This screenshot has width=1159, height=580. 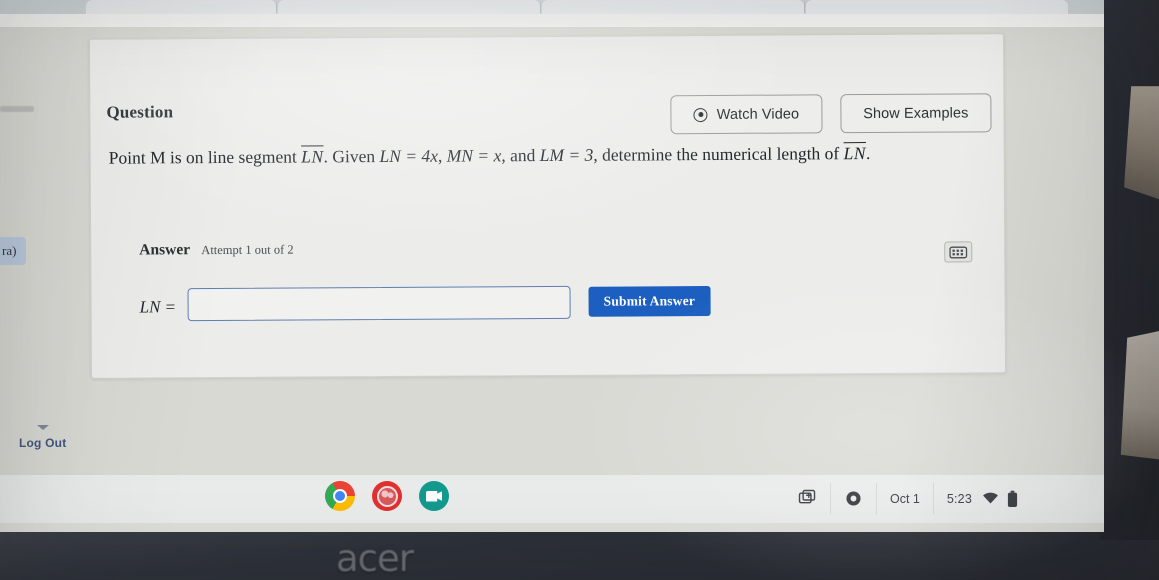 What do you see at coordinates (852, 498) in the screenshot?
I see `gear-icon` at bounding box center [852, 498].